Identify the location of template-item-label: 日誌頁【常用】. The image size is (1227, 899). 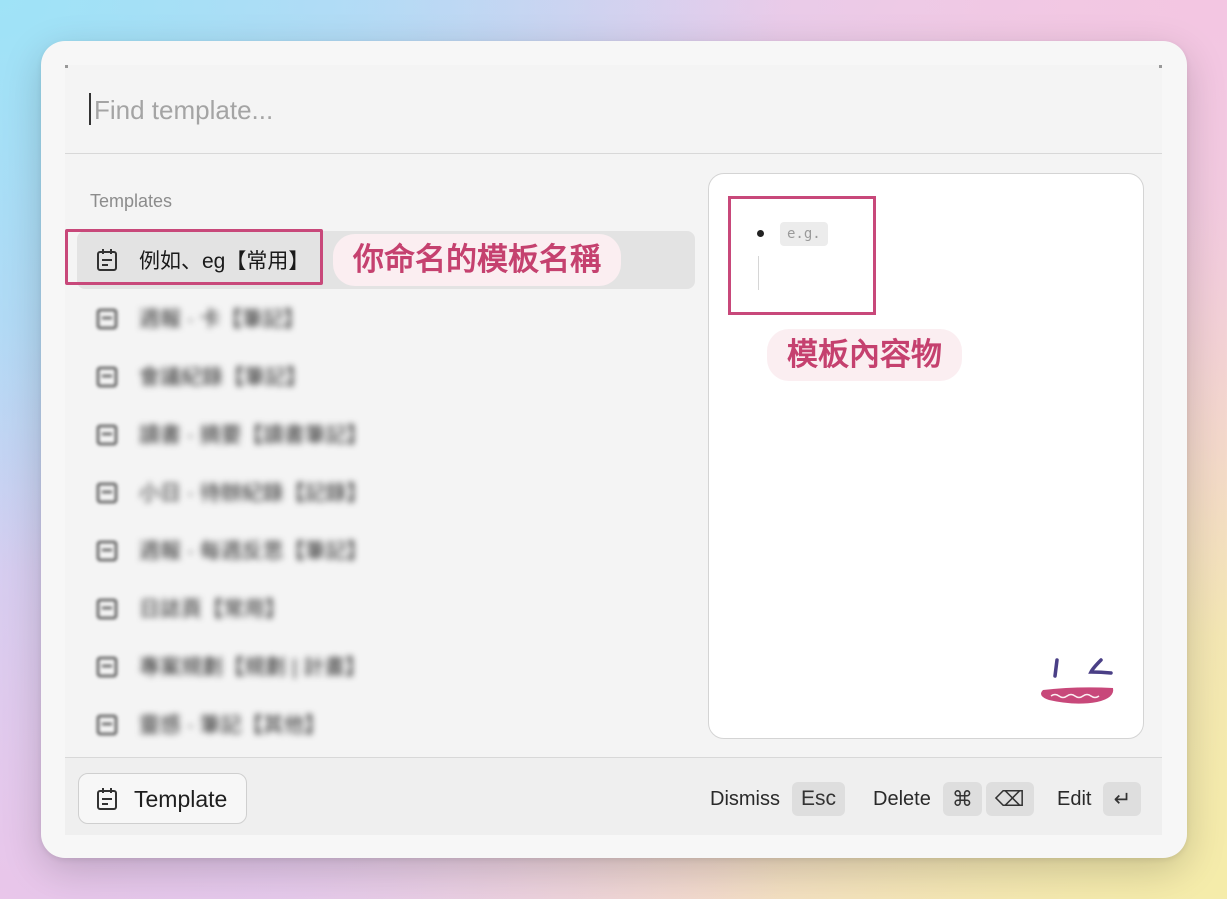
(212, 609).